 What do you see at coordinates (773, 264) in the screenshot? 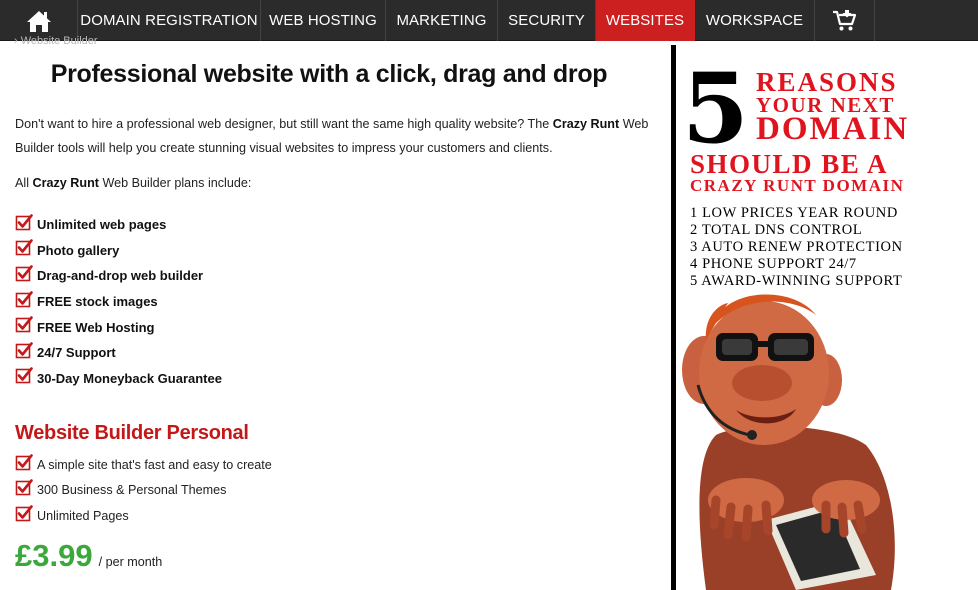
I see `reason-item: 4 PHONE SUPPORT 24/7` at bounding box center [773, 264].